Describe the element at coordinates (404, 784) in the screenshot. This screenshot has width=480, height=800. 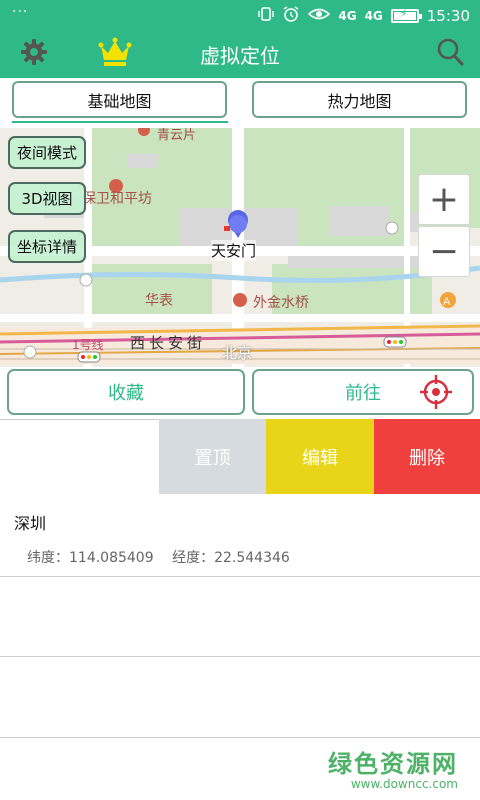
I see `watermark-url: www.downcc.com` at that location.